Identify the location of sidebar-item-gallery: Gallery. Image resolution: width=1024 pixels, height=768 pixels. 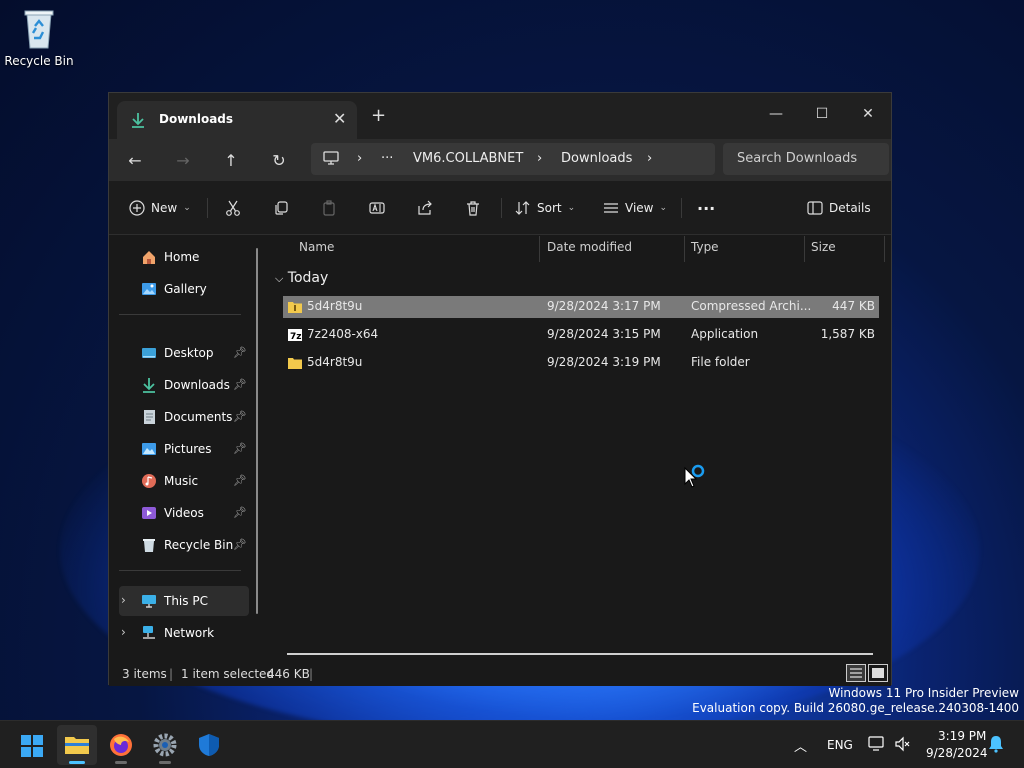
(184, 289).